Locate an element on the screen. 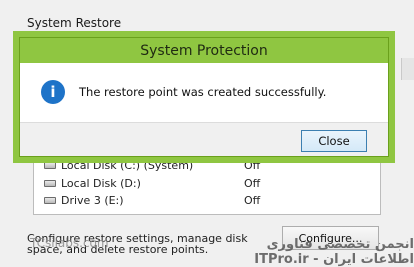 This screenshot has width=414, height=267. information-icon: i is located at coordinates (53, 92).